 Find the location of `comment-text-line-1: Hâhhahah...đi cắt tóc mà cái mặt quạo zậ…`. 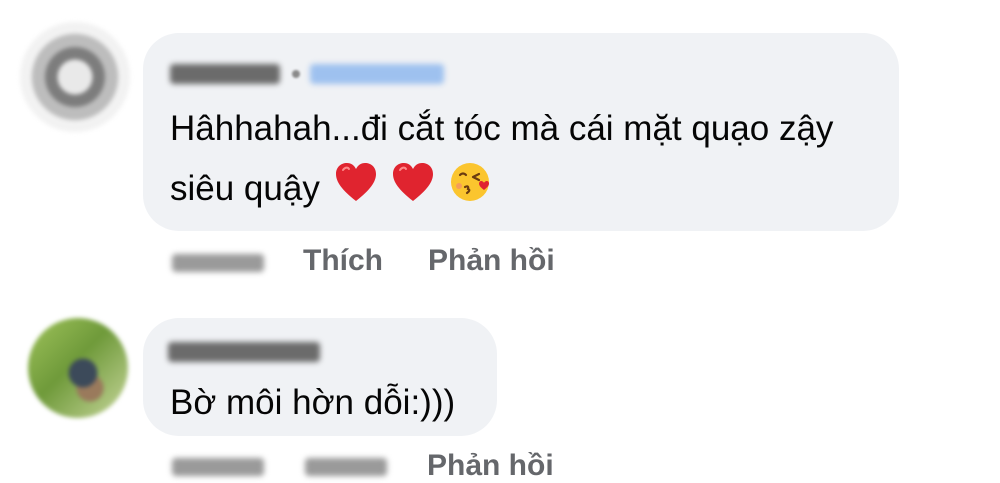

comment-text-line-1: Hâhhahah...đi cắt tóc mà cái mặt quạo zậ… is located at coordinates (502, 128).